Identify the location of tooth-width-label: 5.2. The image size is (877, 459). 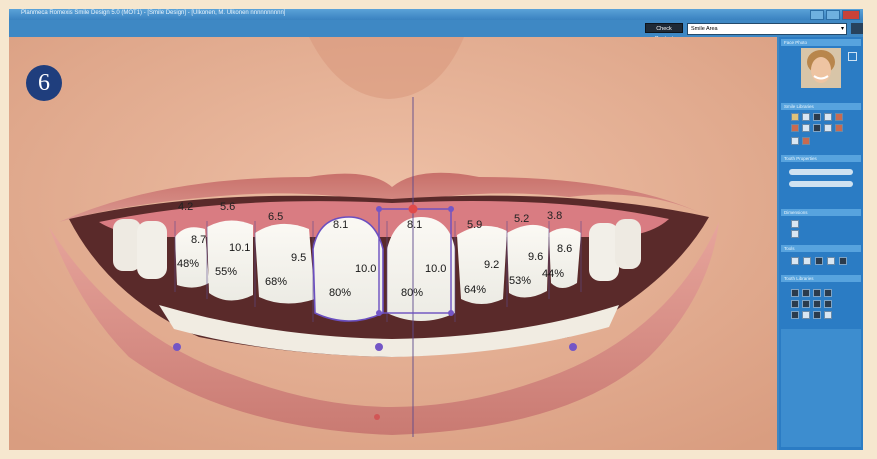
(522, 219).